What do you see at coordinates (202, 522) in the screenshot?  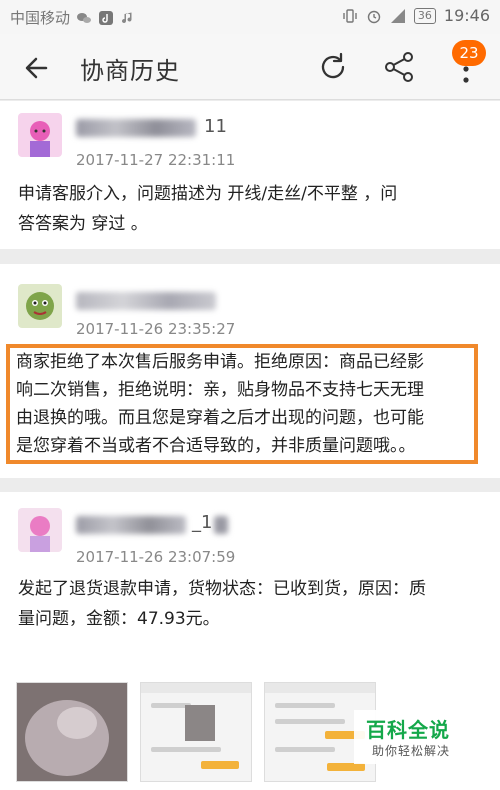 I see `user-name-suffix: _1` at bounding box center [202, 522].